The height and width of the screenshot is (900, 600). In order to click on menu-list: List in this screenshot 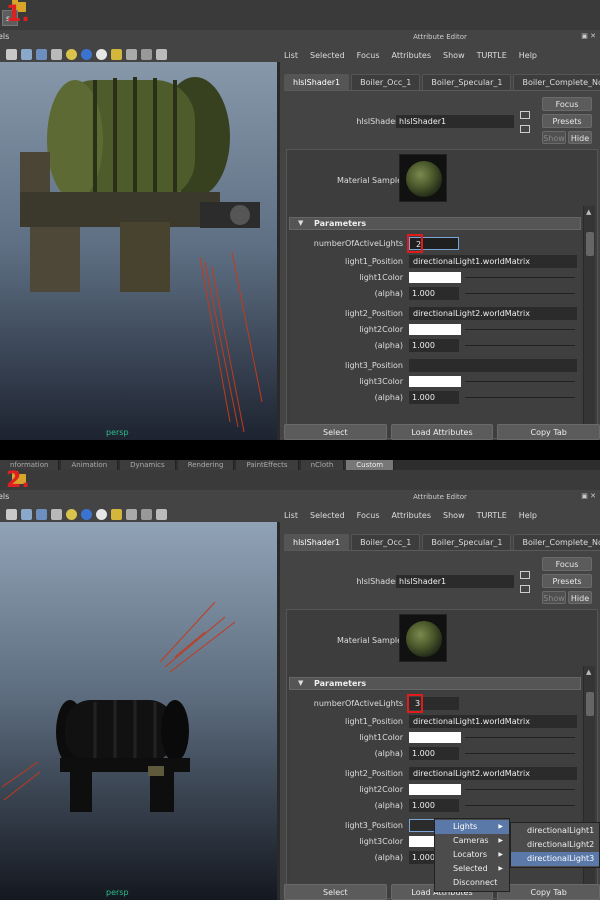, I will do `click(291, 55)`.